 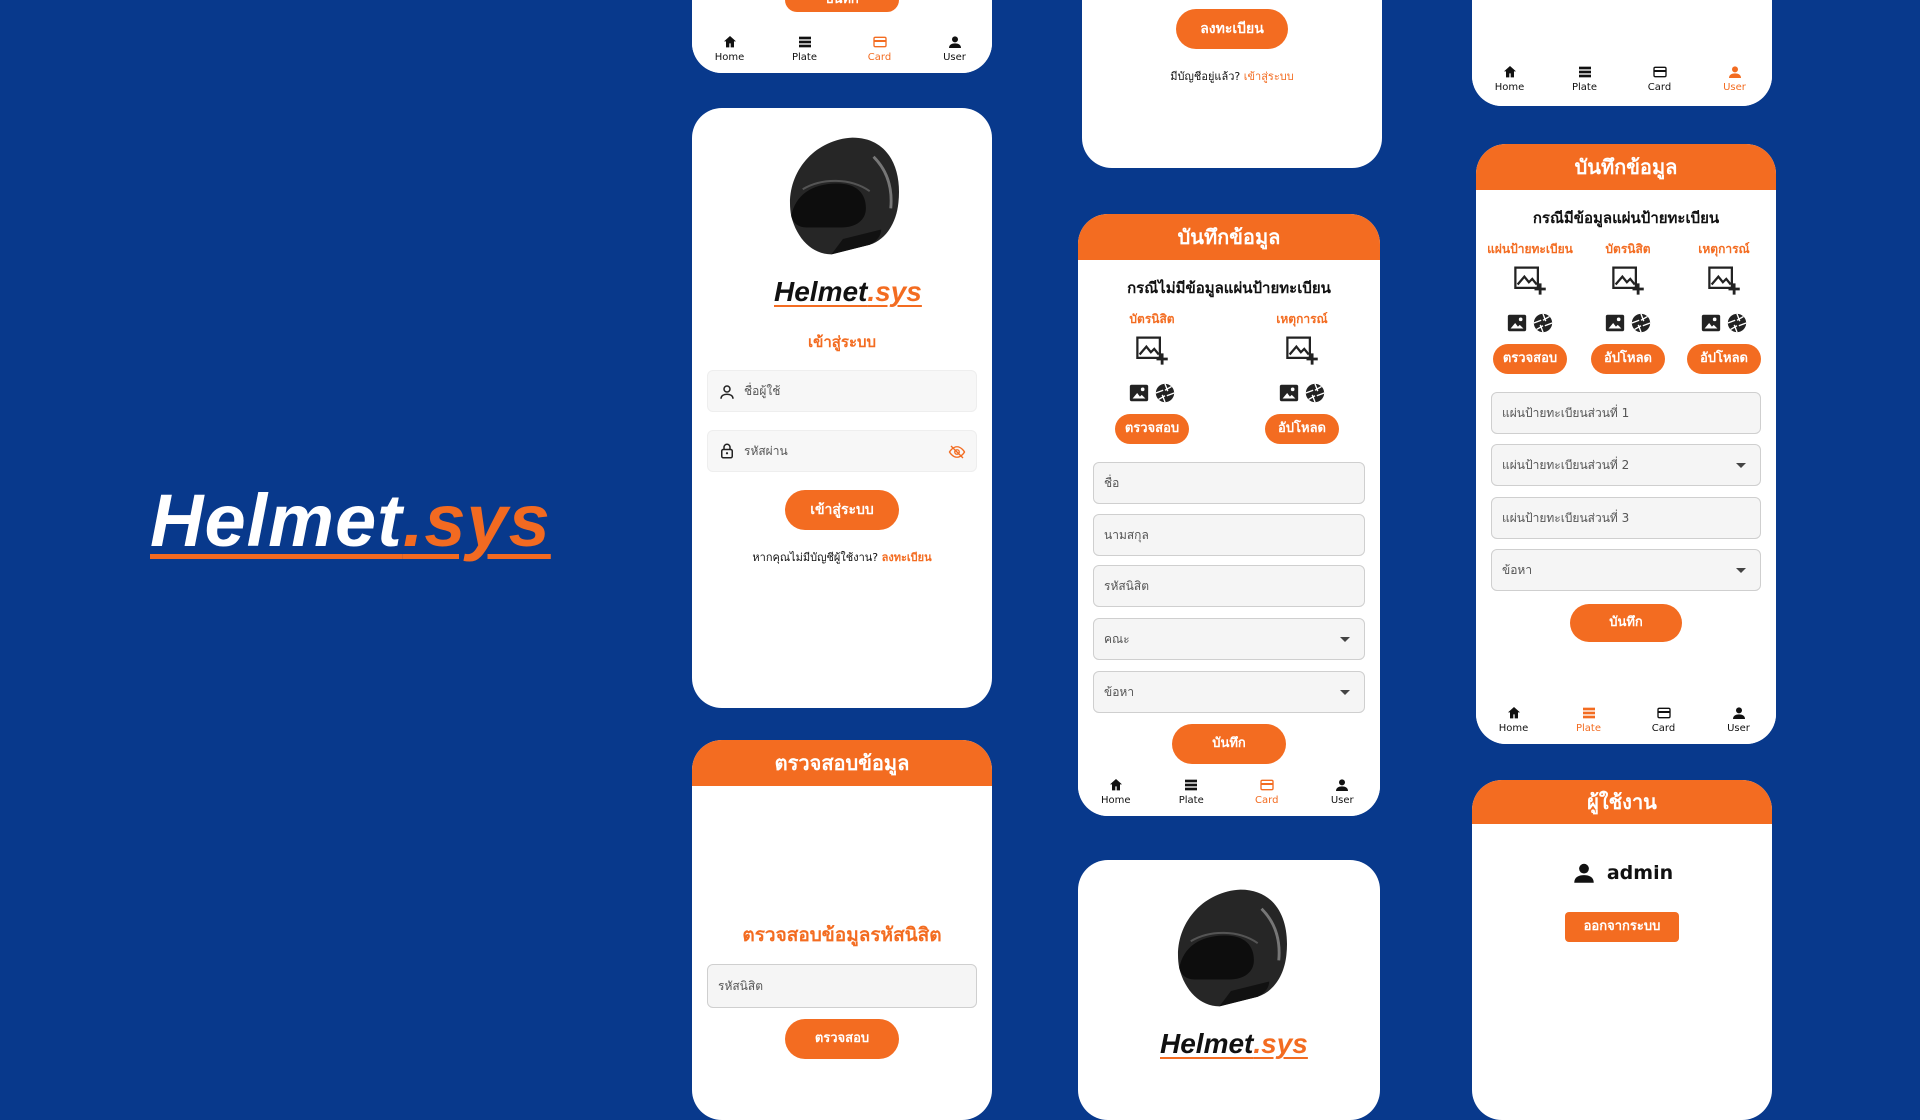 I want to click on username-field: ชื่อผู้ใช้, so click(x=842, y=391).